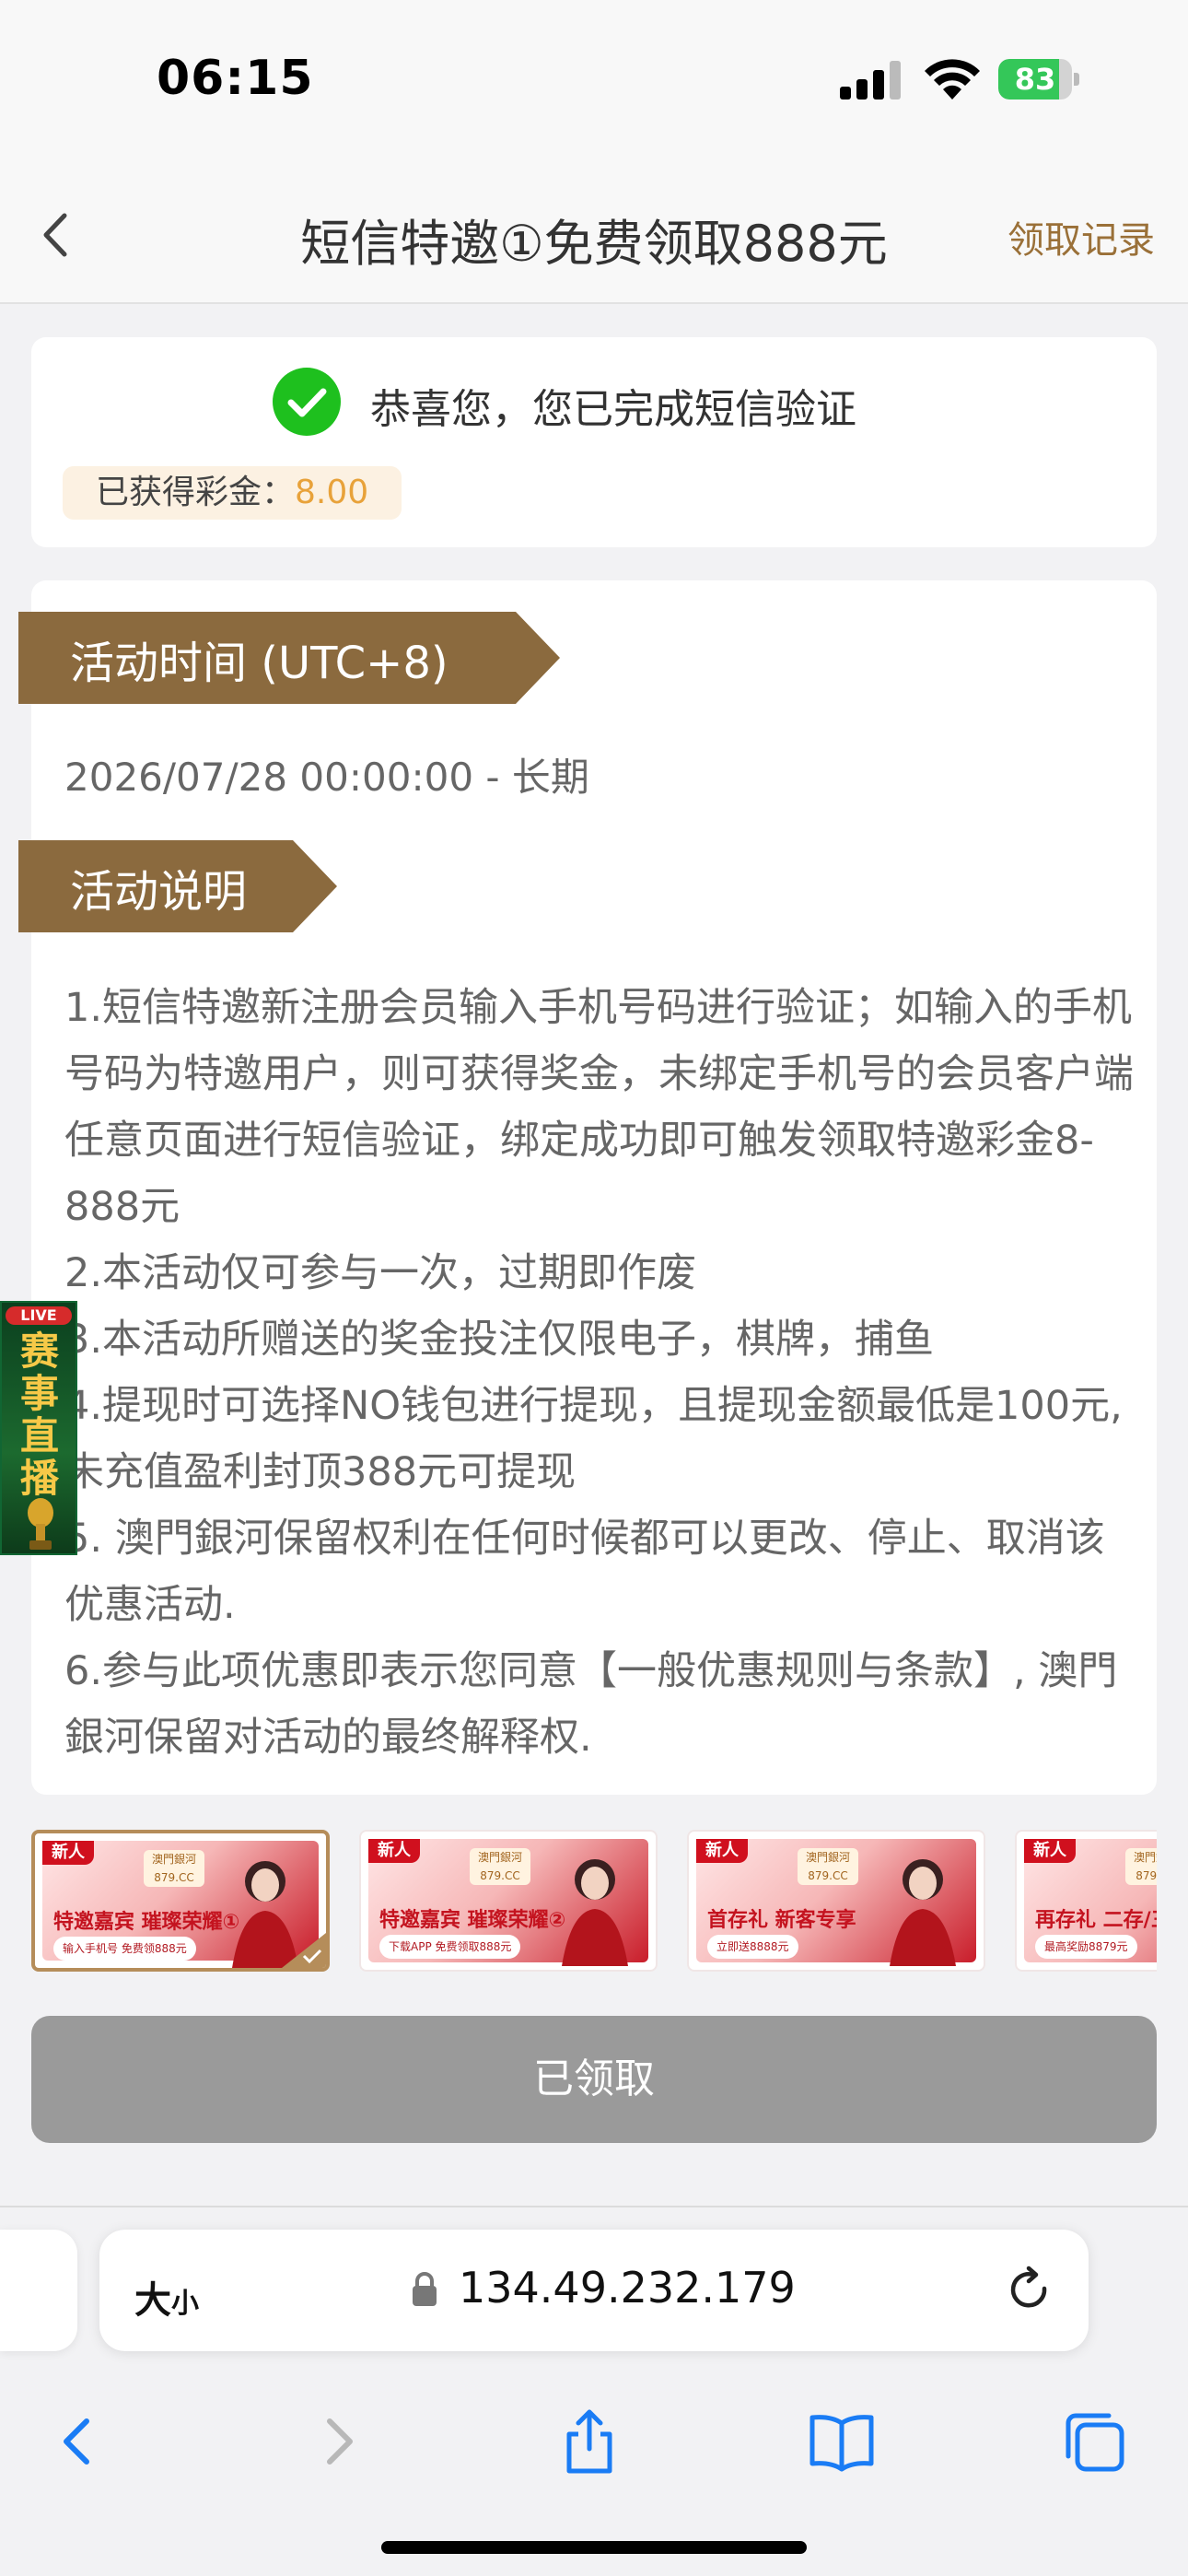 This screenshot has width=1188, height=2576. I want to click on promo-banner: 新人 澳門銀河 879.CC 首存礼 新客专享 立即送8888元, so click(836, 1901).